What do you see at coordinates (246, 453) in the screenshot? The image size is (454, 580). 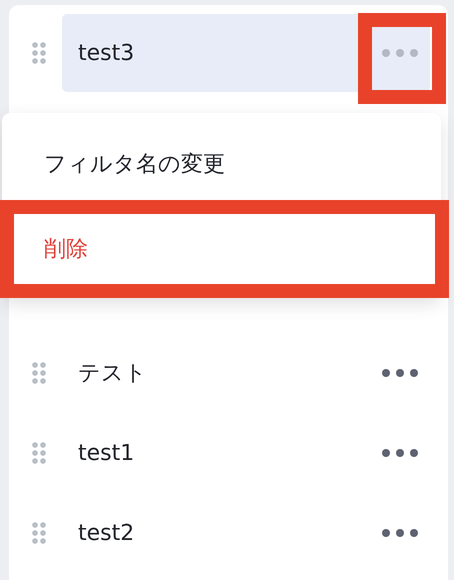 I see `filter-item: test1` at bounding box center [246, 453].